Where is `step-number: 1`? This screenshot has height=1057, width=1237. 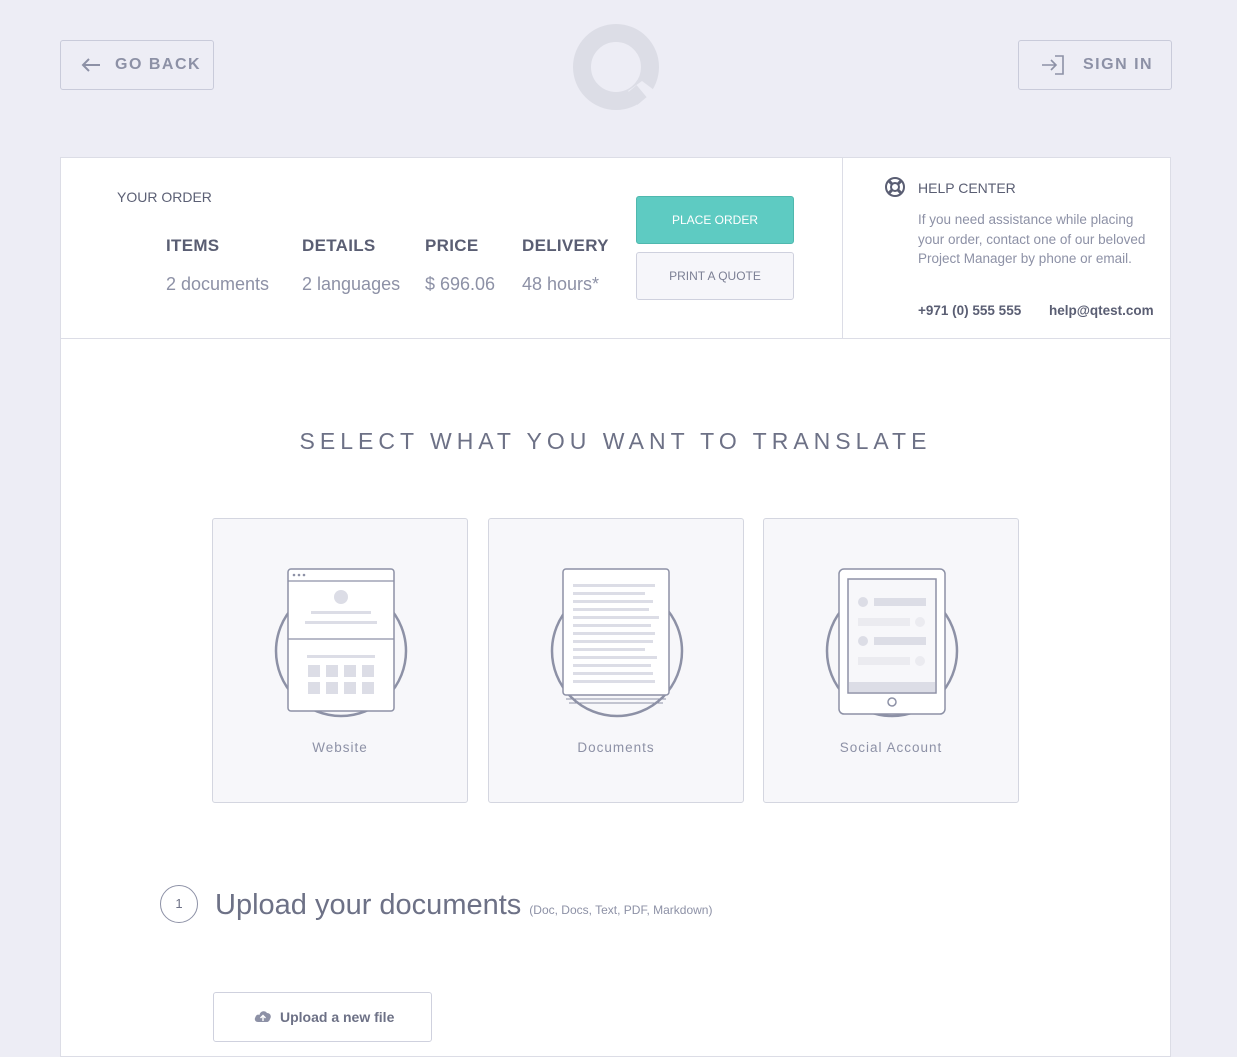
step-number: 1 is located at coordinates (179, 903).